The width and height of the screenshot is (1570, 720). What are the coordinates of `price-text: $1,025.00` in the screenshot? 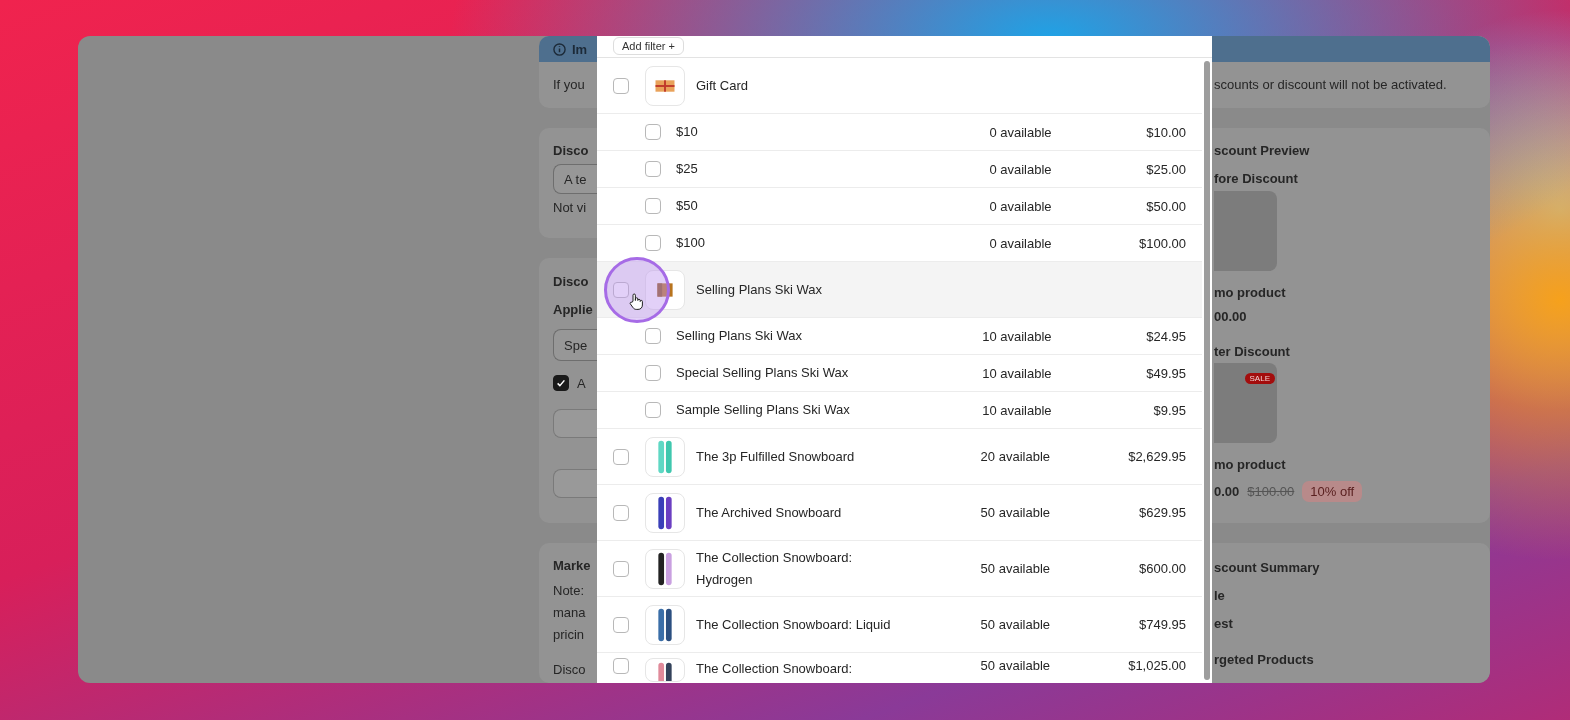 It's located at (1156, 665).